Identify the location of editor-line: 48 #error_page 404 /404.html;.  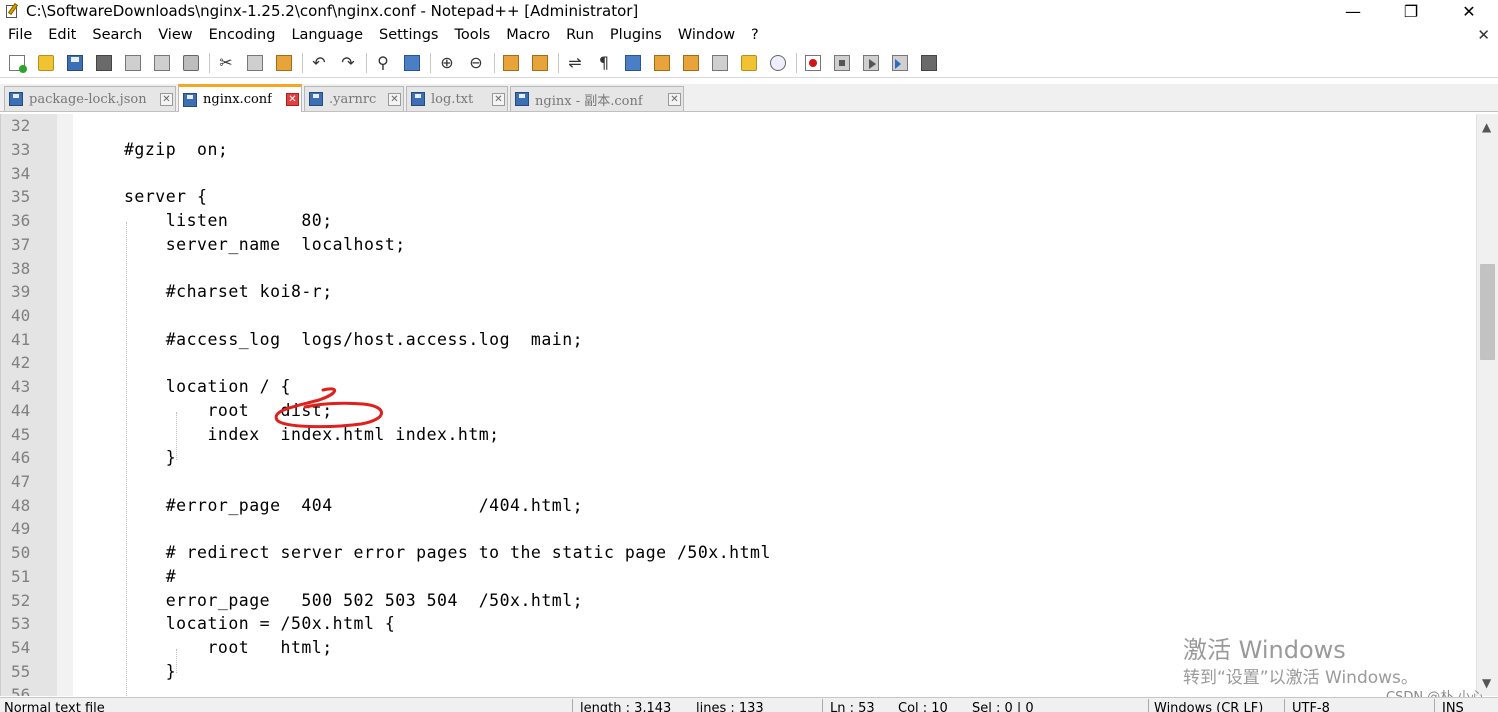
(738, 506).